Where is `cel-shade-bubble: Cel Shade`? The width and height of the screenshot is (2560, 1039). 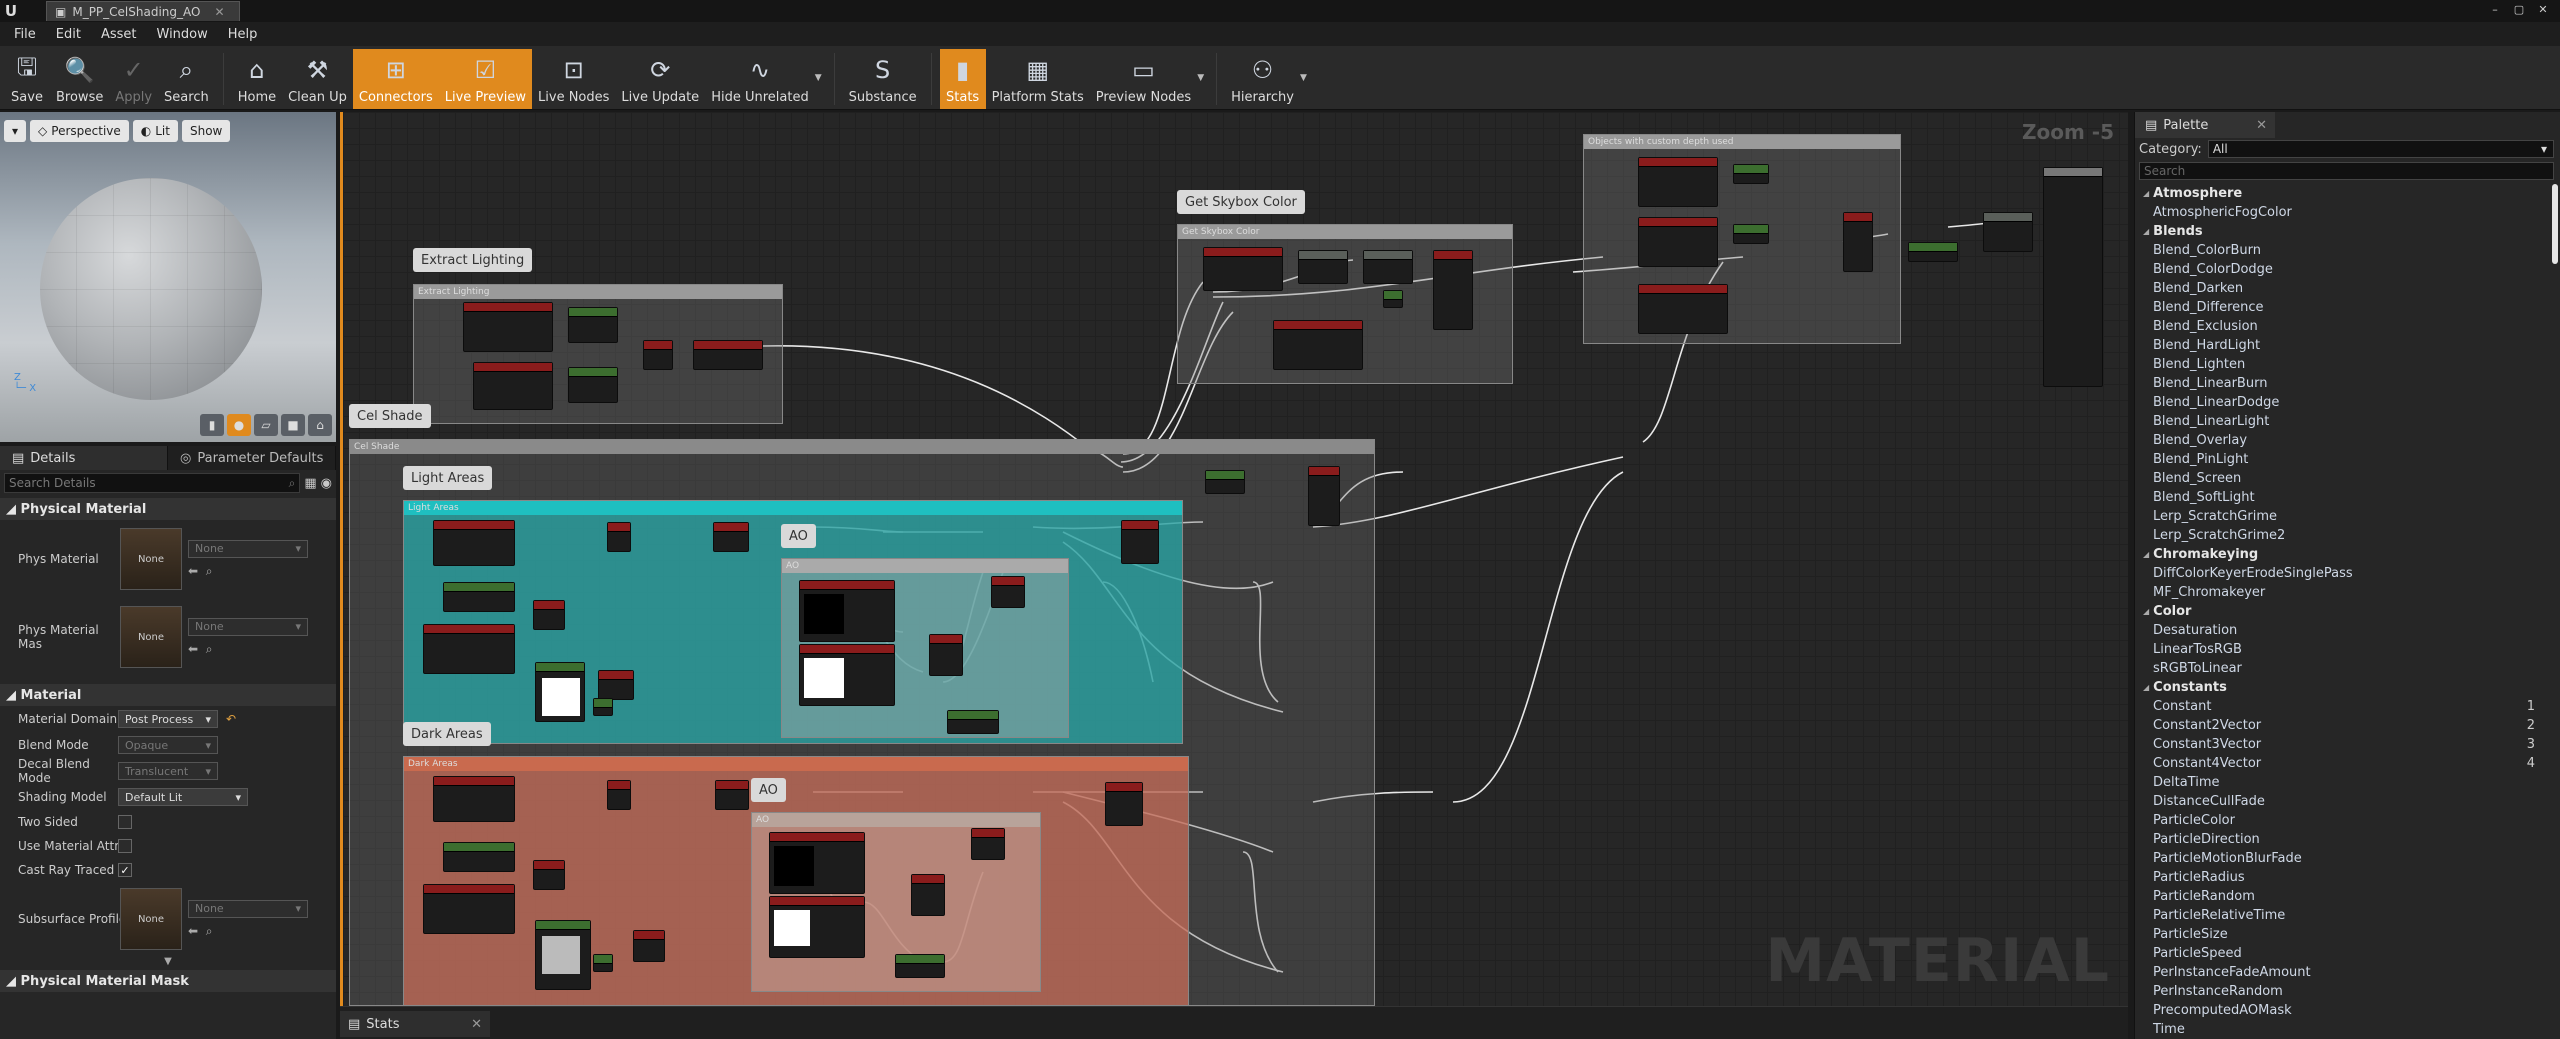
cel-shade-bubble: Cel Shade is located at coordinates (390, 416).